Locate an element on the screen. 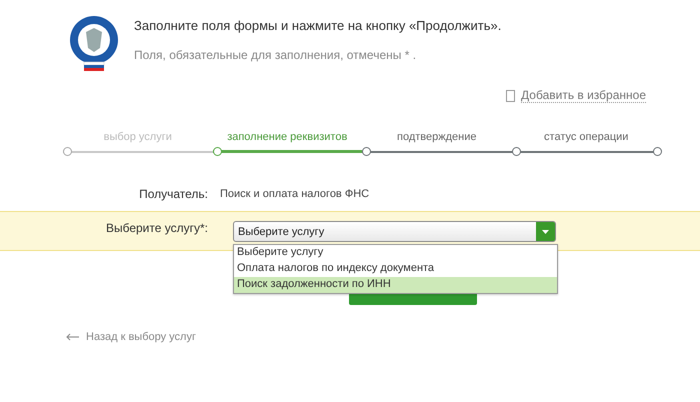 This screenshot has height=402, width=700. back-link-text: Назад к выбору услуг is located at coordinates (141, 337).